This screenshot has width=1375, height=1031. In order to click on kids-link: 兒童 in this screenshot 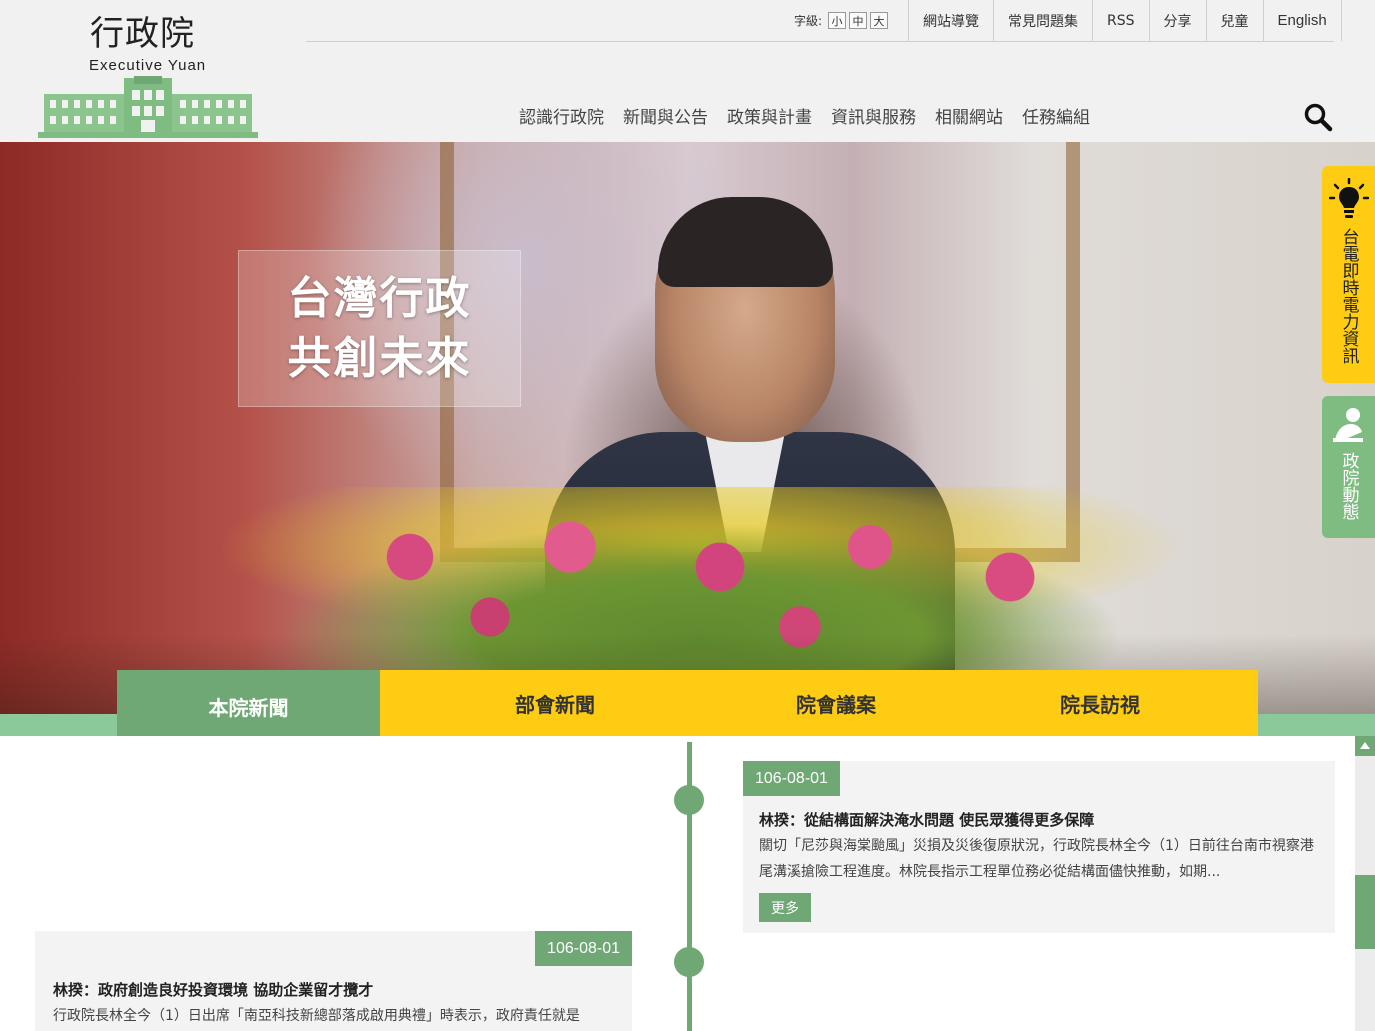, I will do `click(1234, 20)`.